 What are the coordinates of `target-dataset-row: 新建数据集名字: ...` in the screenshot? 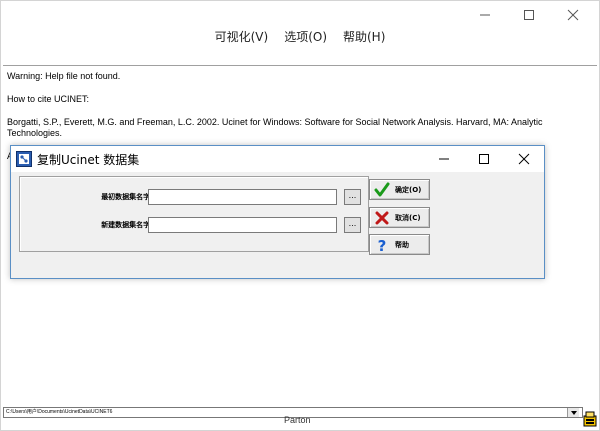 It's located at (194, 225).